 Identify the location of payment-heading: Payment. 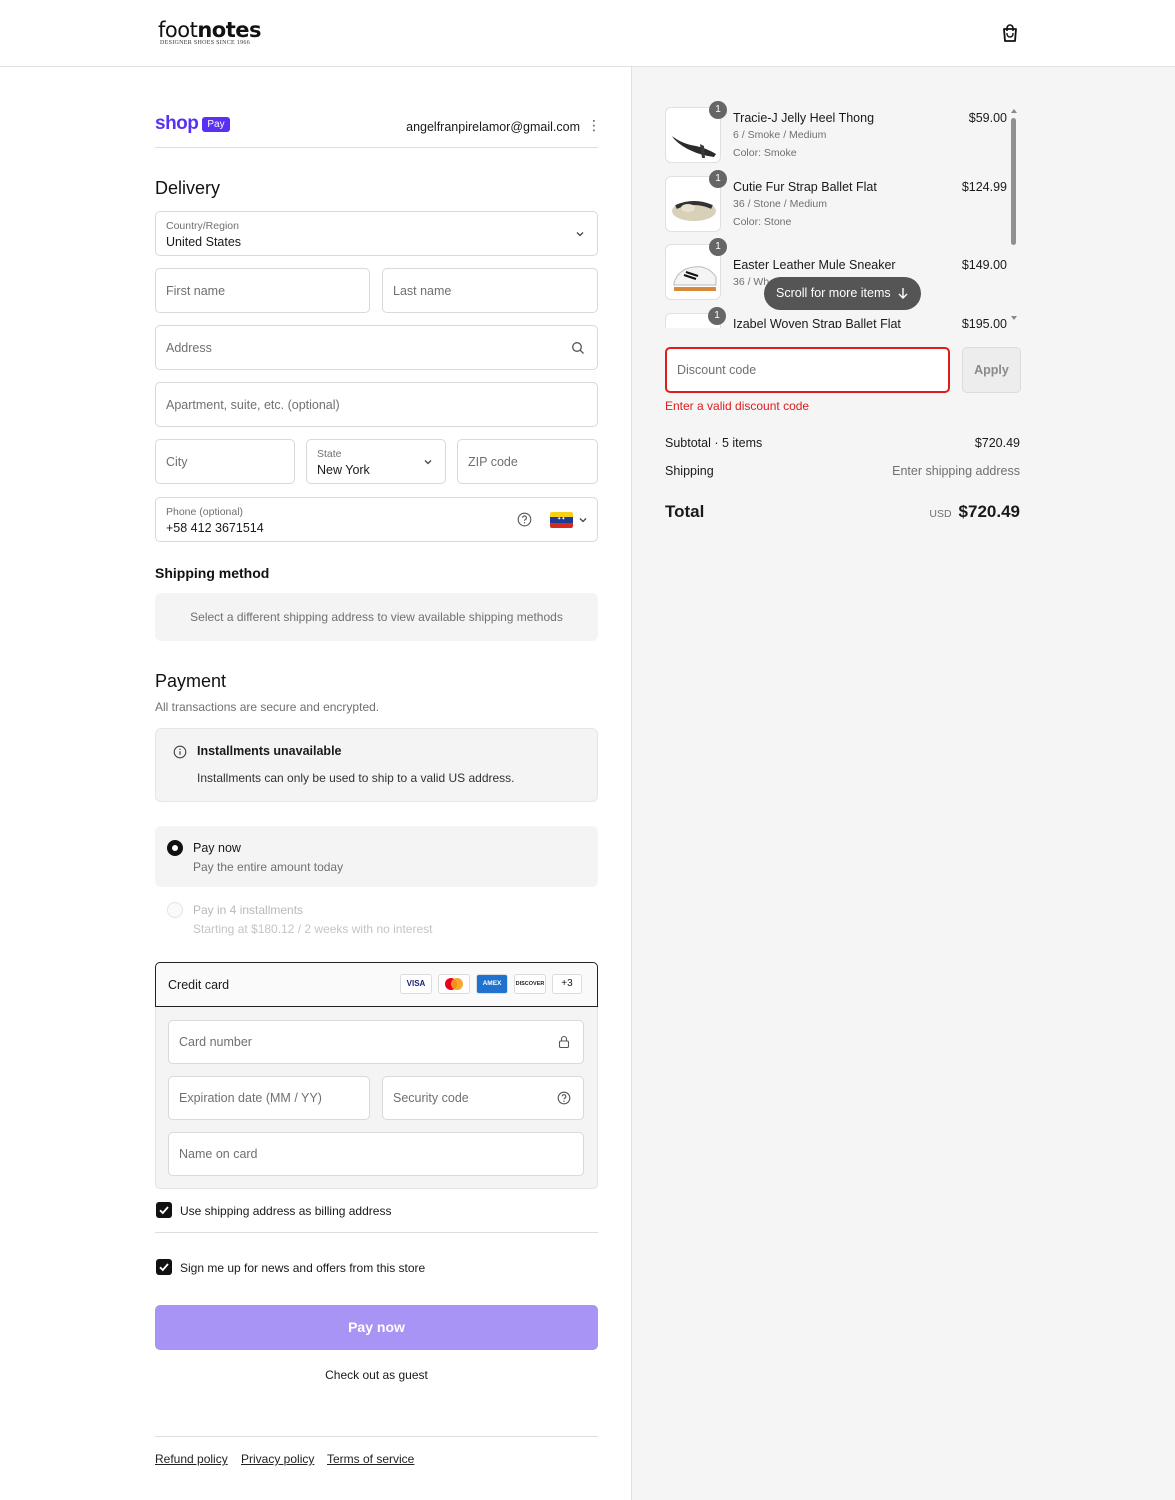
(191, 681).